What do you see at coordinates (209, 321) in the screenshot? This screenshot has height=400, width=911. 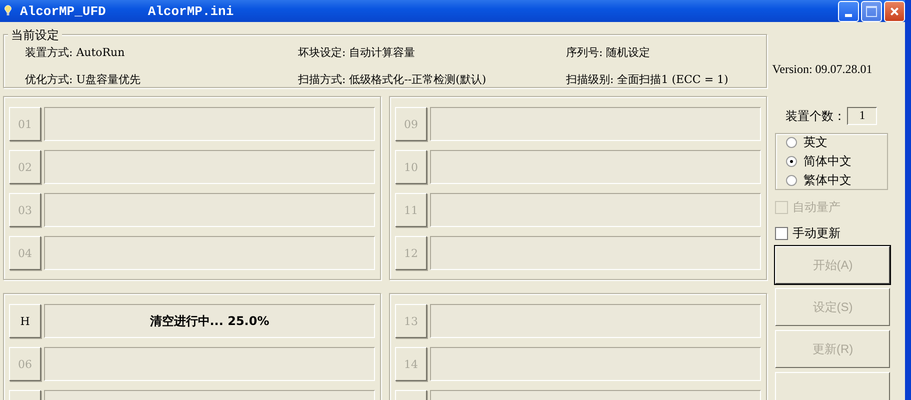 I see `status-field: 清空进行中... 25.0%` at bounding box center [209, 321].